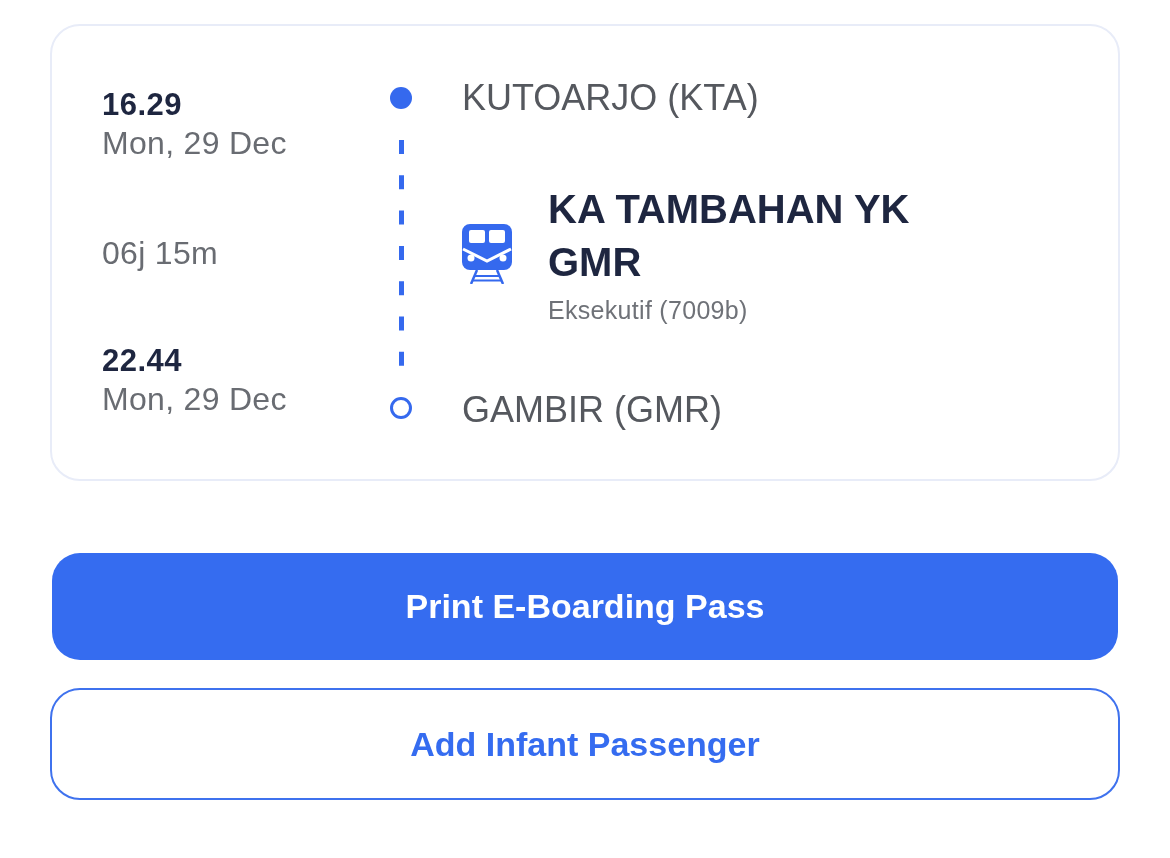 The height and width of the screenshot is (858, 1170). Describe the element at coordinates (143, 105) in the screenshot. I see `time-text: 16.29` at that location.